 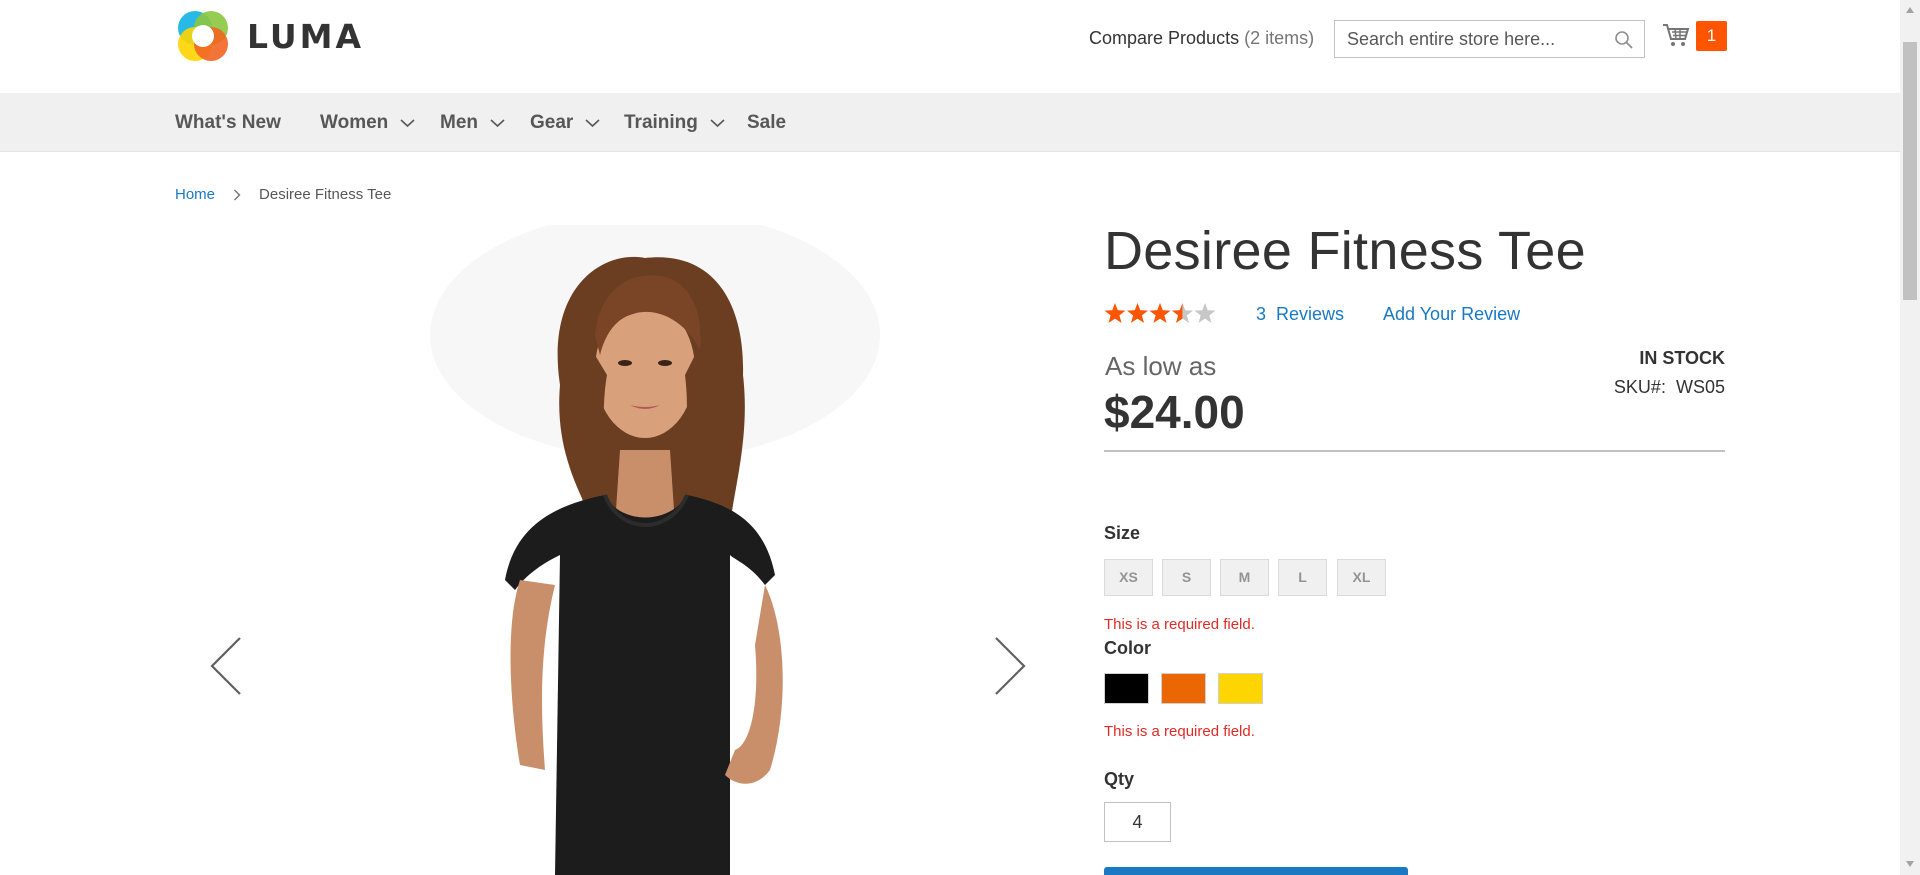 I want to click on size-label: Size, so click(x=1122, y=533).